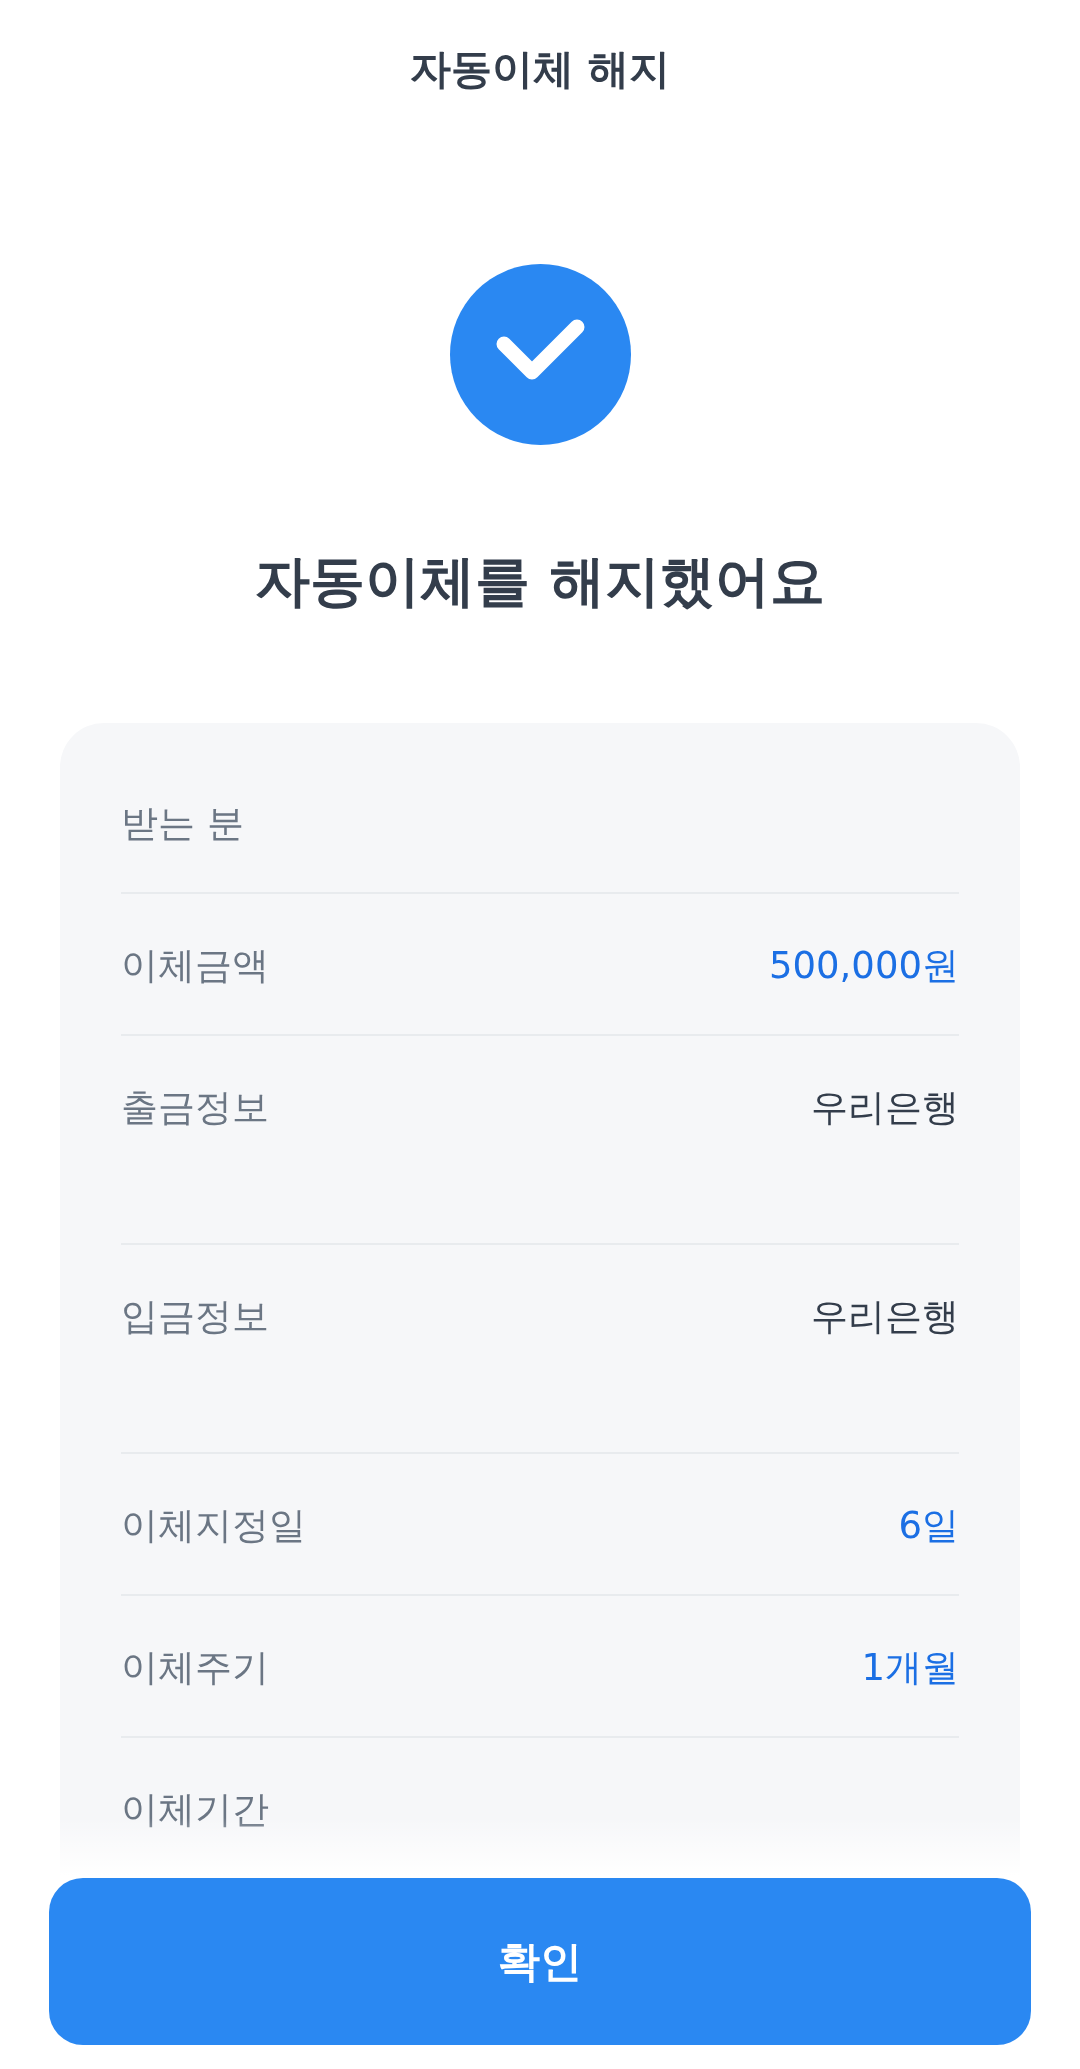 The height and width of the screenshot is (2069, 1080). What do you see at coordinates (864, 966) in the screenshot?
I see `detail-value: 500,000원` at bounding box center [864, 966].